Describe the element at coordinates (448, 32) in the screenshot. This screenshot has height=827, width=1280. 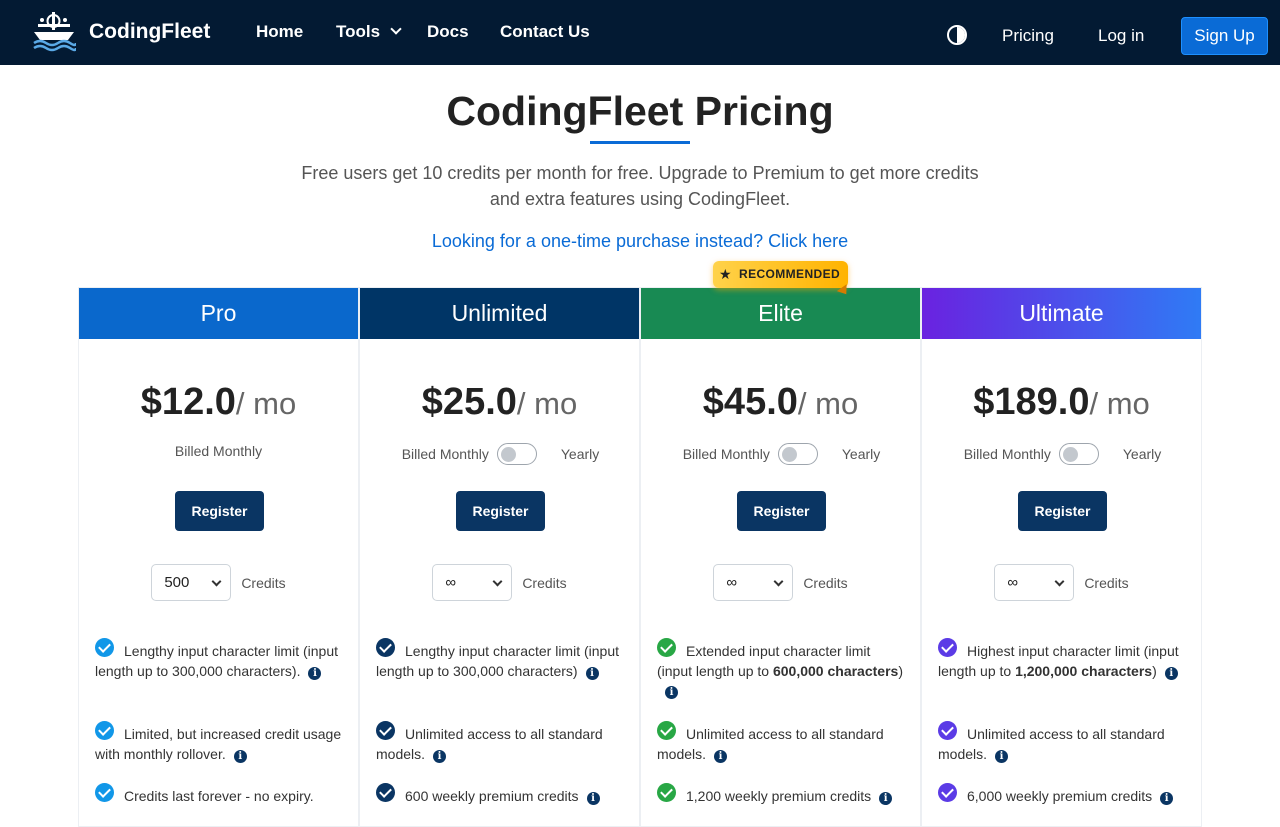
I see `nav-docs: Docs` at that location.